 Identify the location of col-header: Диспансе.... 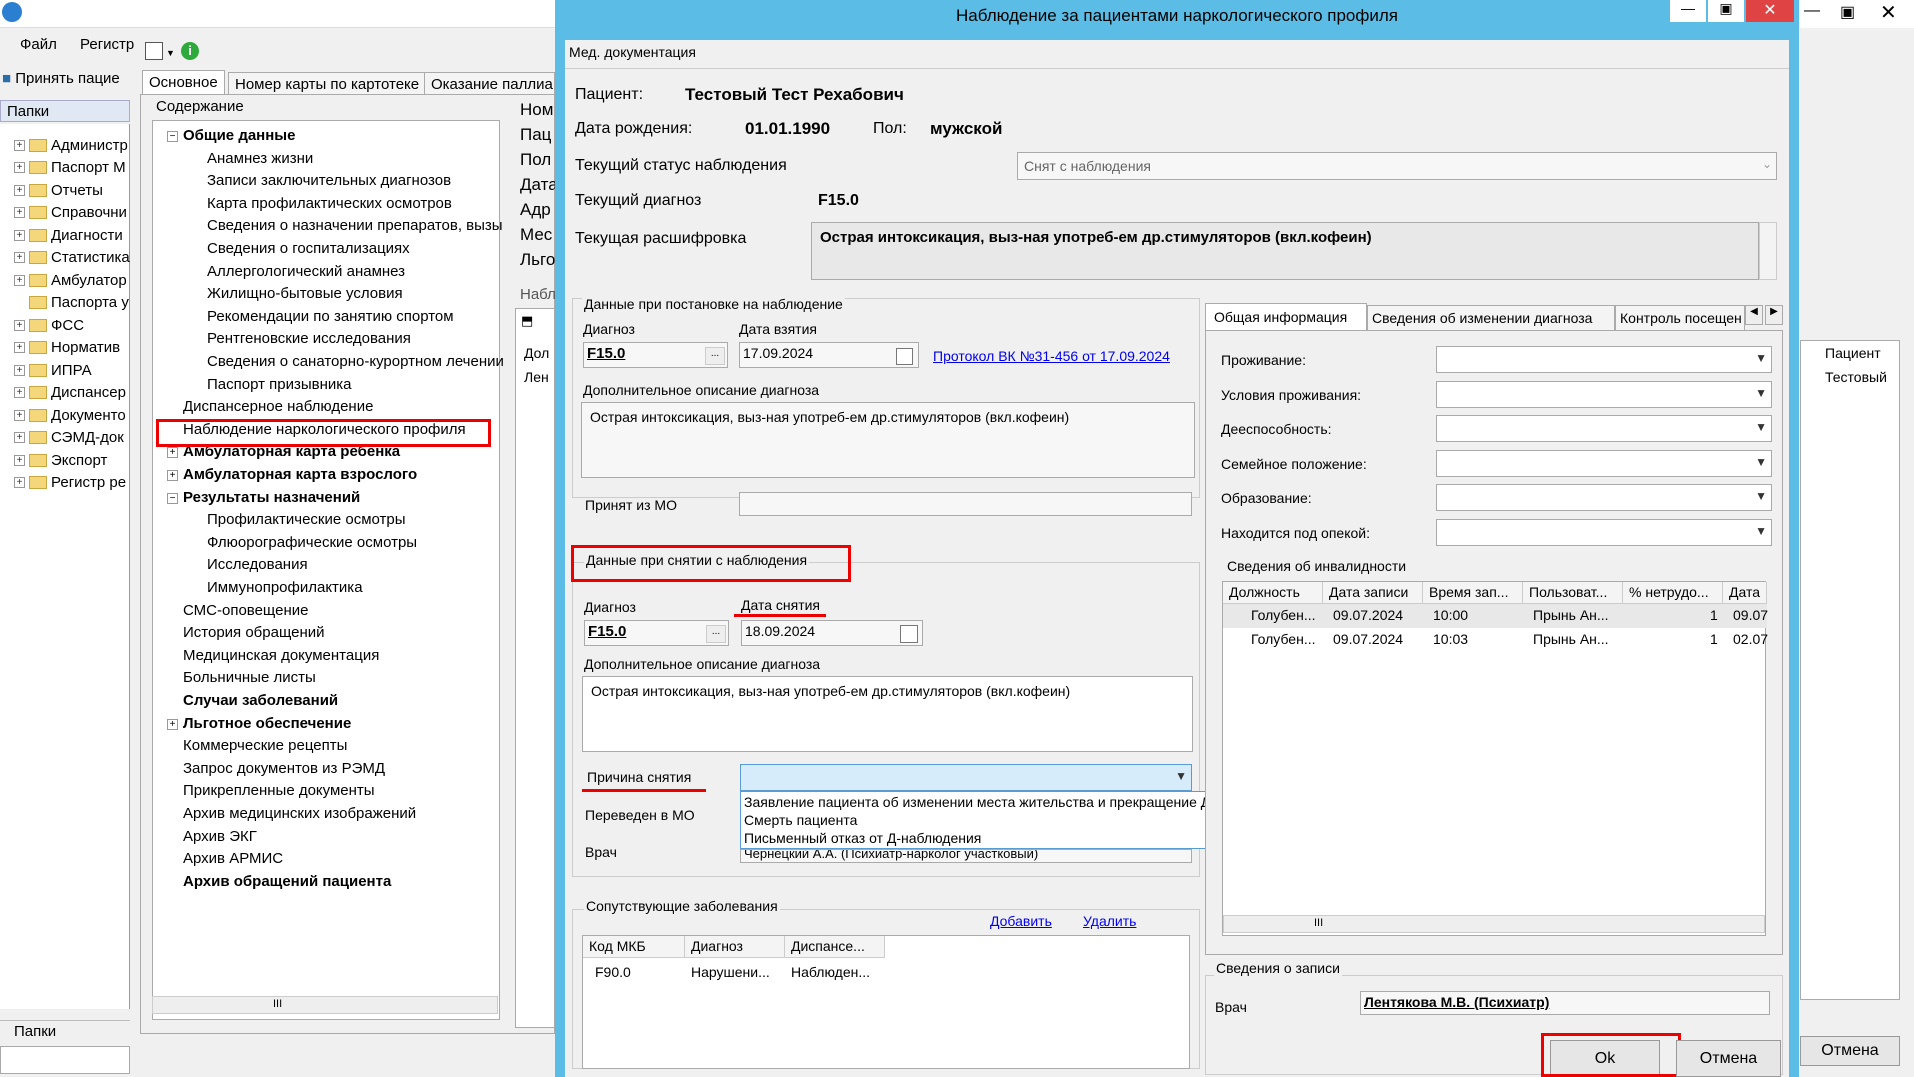
(835, 947).